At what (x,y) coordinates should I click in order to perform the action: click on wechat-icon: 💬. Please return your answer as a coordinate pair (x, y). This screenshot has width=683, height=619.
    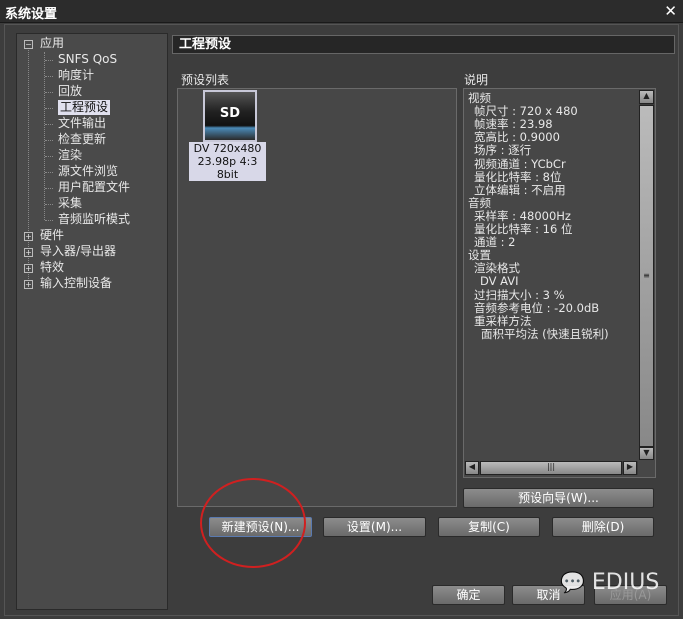
    Looking at the image, I should click on (572, 582).